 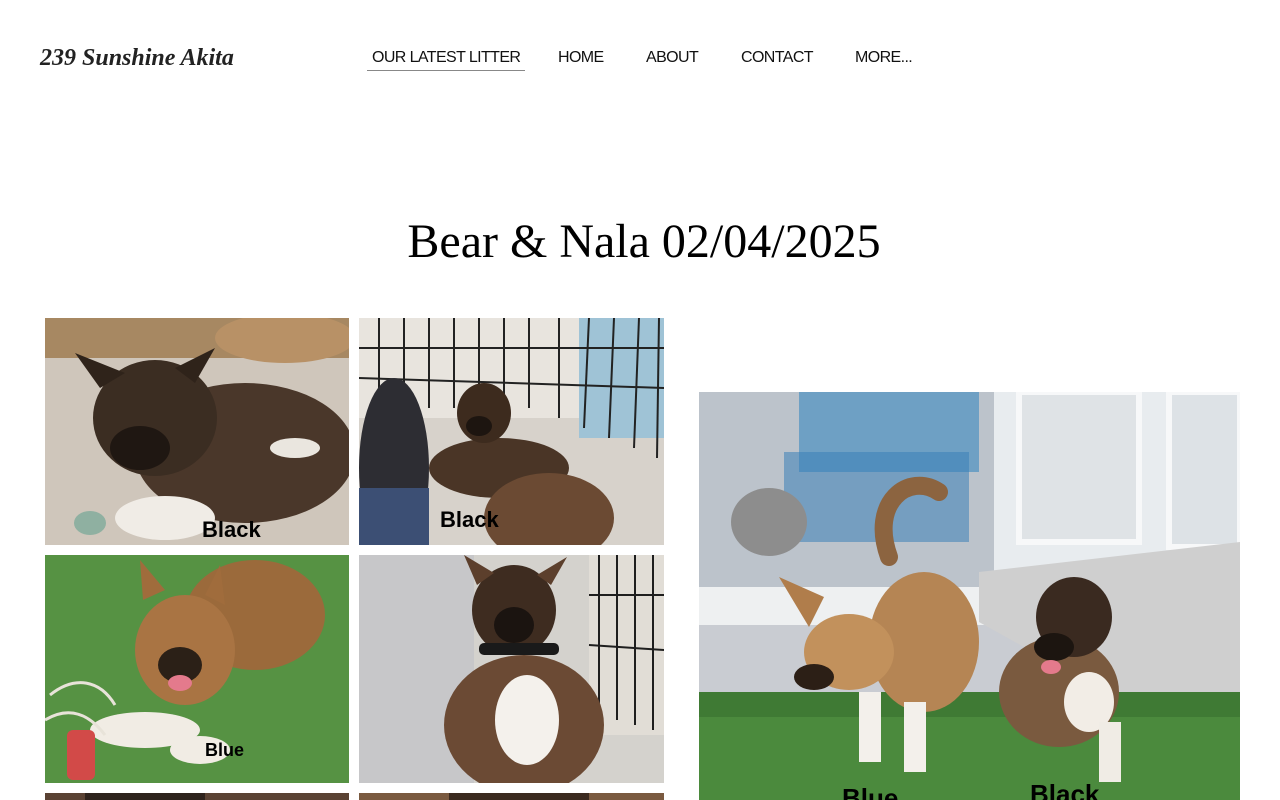 I want to click on nav-about: ABOUT, so click(x=672, y=59).